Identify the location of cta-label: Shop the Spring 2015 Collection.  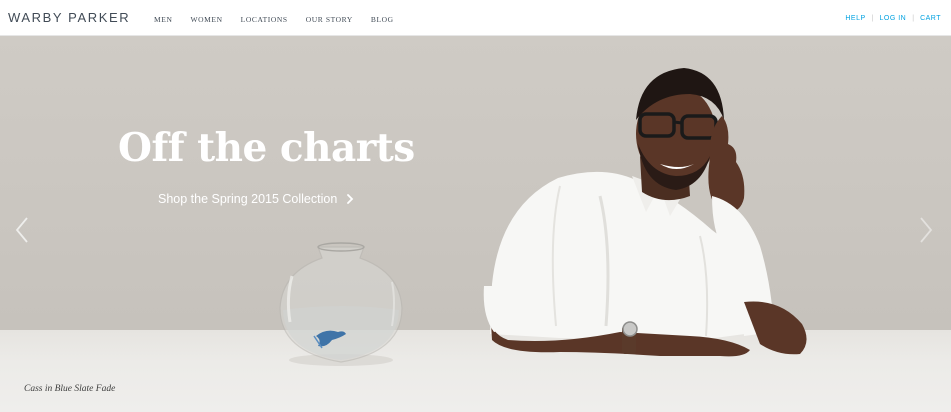
(248, 199).